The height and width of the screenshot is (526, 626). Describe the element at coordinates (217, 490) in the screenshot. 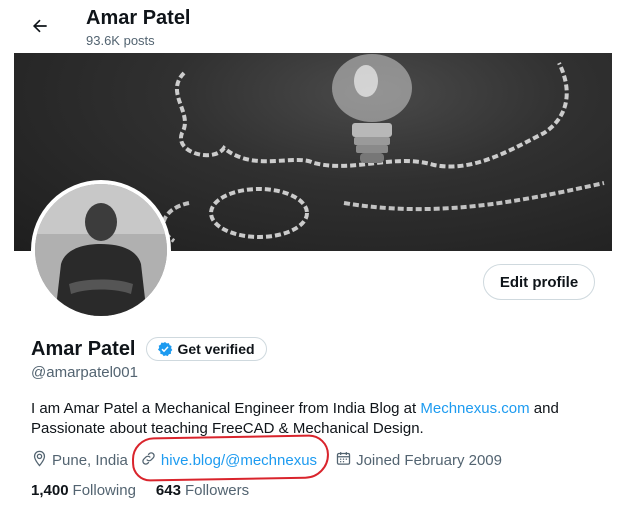

I see `followers-label: Followers` at that location.